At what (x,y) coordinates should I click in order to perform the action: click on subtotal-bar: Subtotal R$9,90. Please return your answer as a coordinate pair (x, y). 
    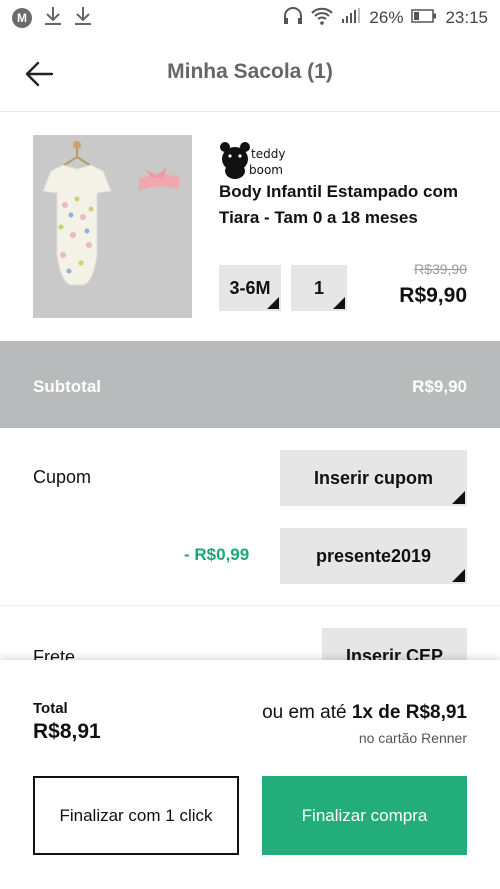
    Looking at the image, I should click on (250, 384).